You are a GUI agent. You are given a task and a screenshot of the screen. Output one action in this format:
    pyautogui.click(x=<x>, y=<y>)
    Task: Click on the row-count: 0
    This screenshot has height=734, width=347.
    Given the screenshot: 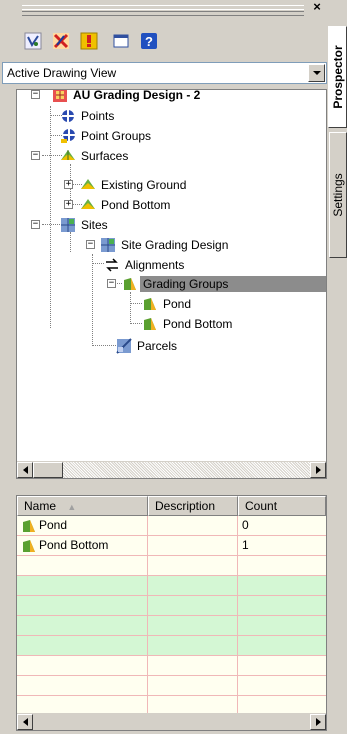 What is the action you would take?
    pyautogui.click(x=245, y=525)
    